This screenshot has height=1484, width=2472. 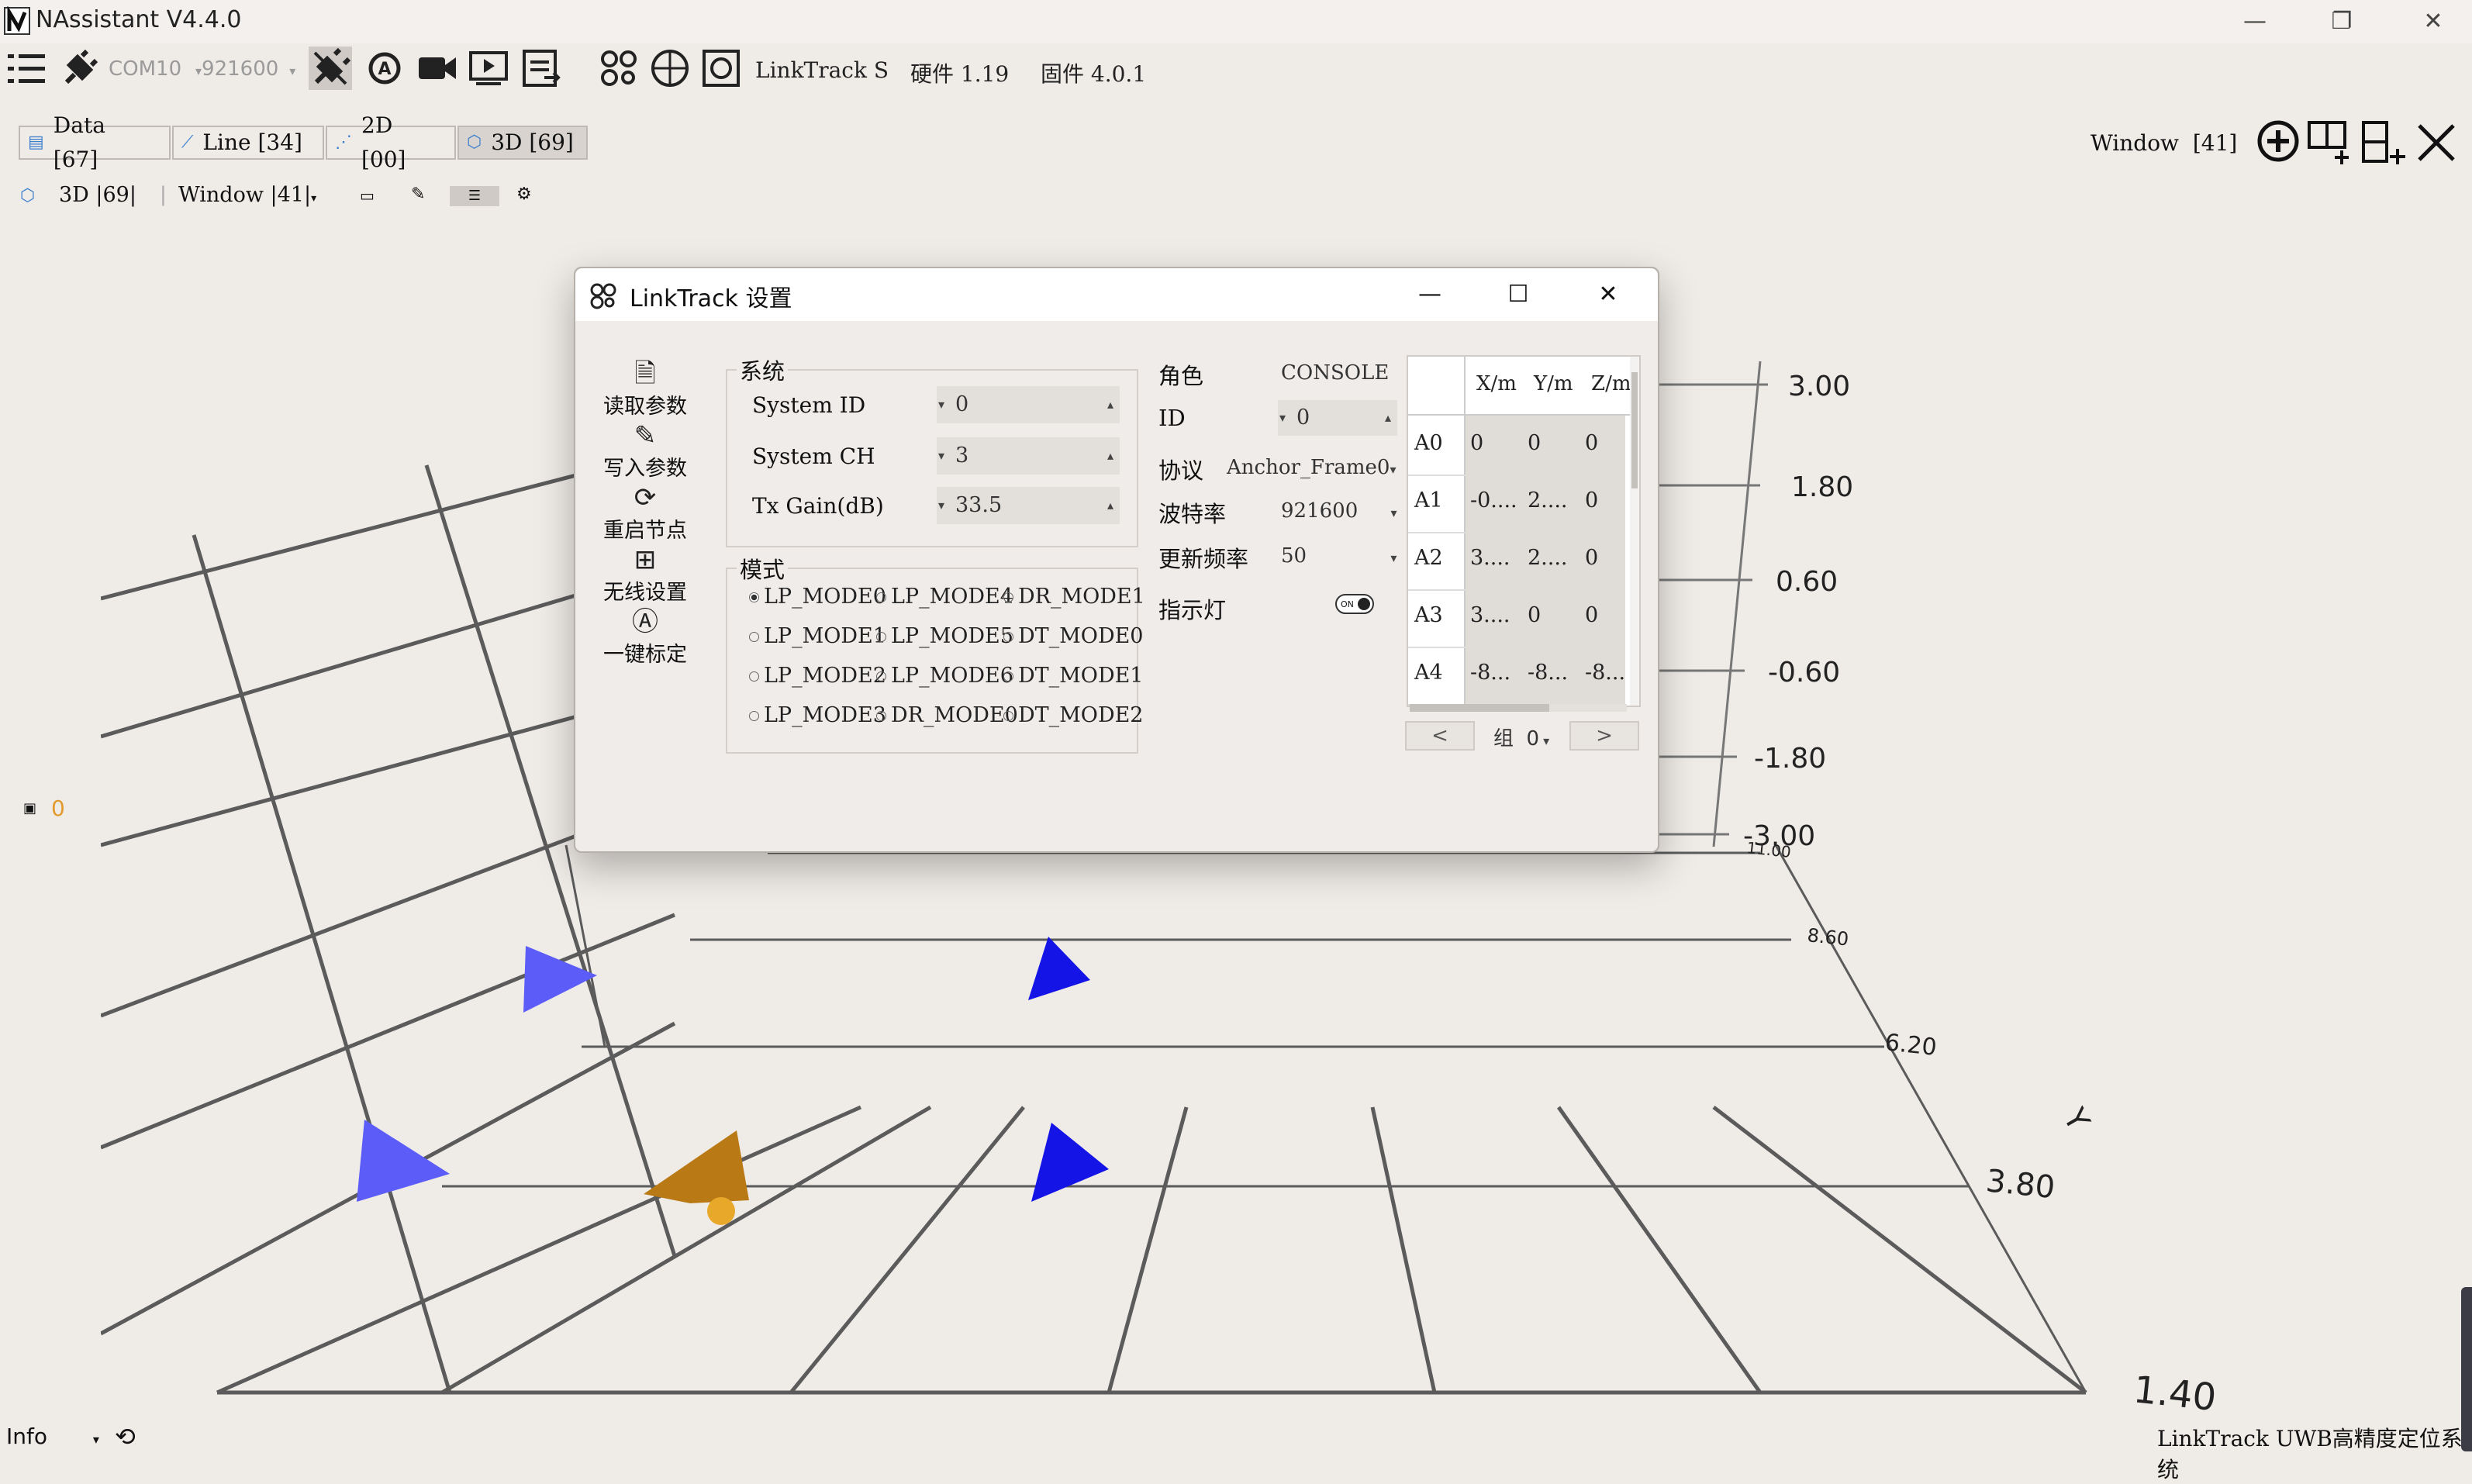 I want to click on gear-icon: ⚙, so click(x=524, y=195).